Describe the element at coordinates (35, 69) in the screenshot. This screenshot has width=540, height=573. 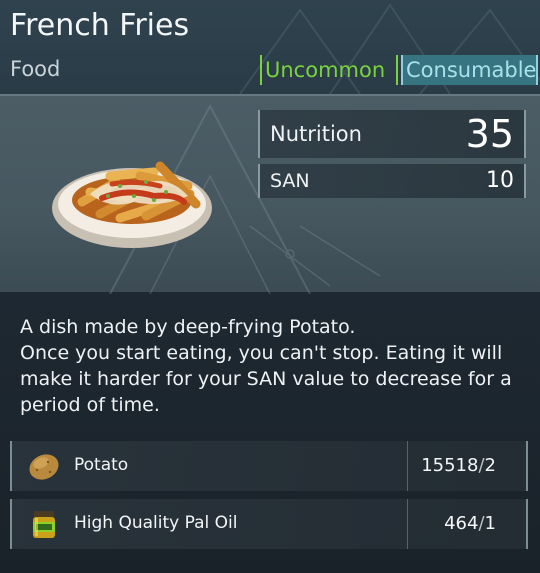
I see `item-category: Food` at that location.